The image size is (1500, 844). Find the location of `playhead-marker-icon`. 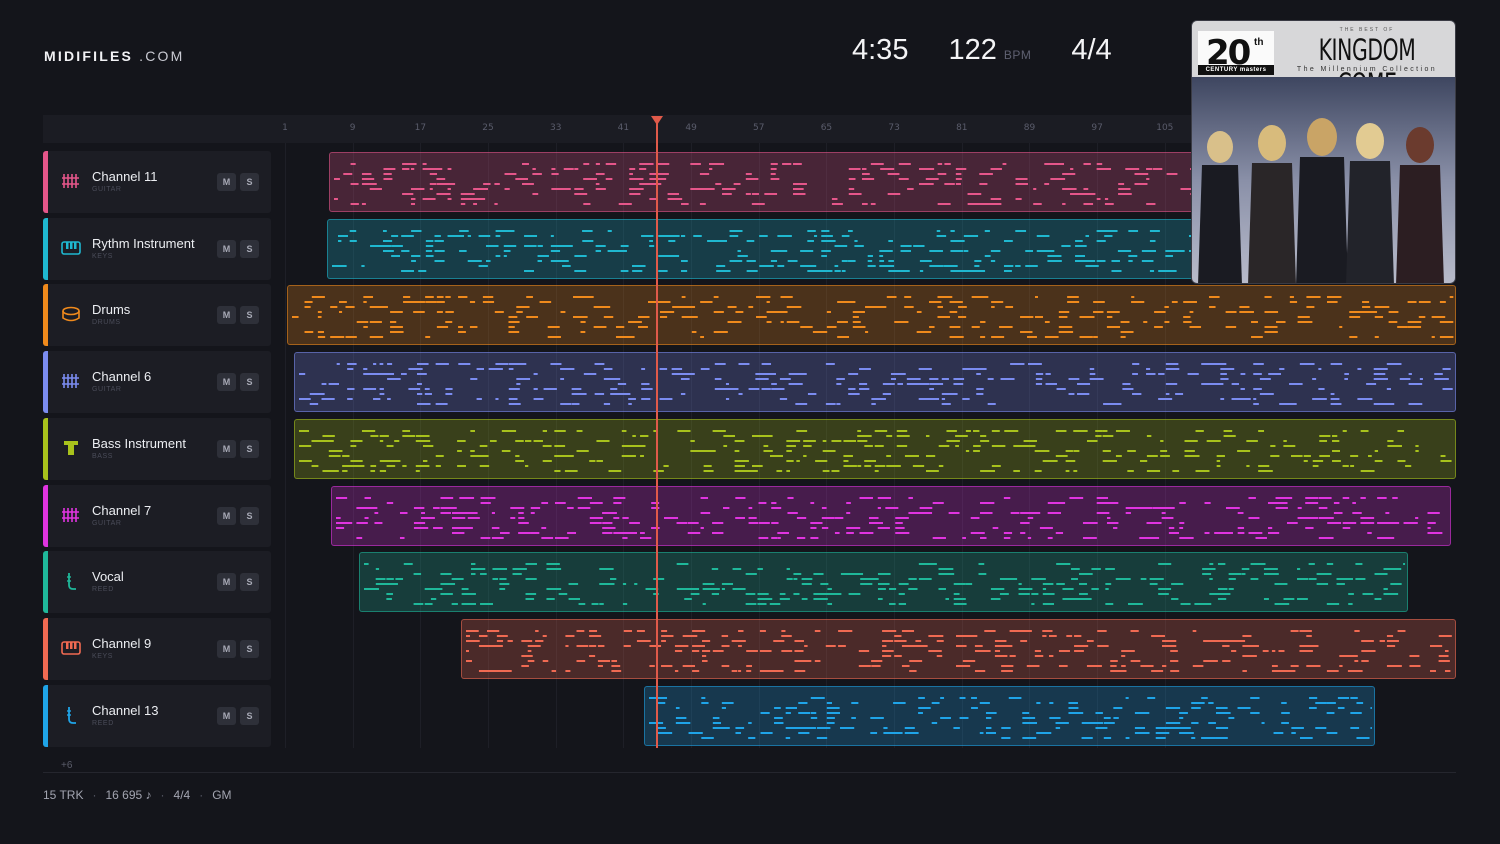

playhead-marker-icon is located at coordinates (657, 120).